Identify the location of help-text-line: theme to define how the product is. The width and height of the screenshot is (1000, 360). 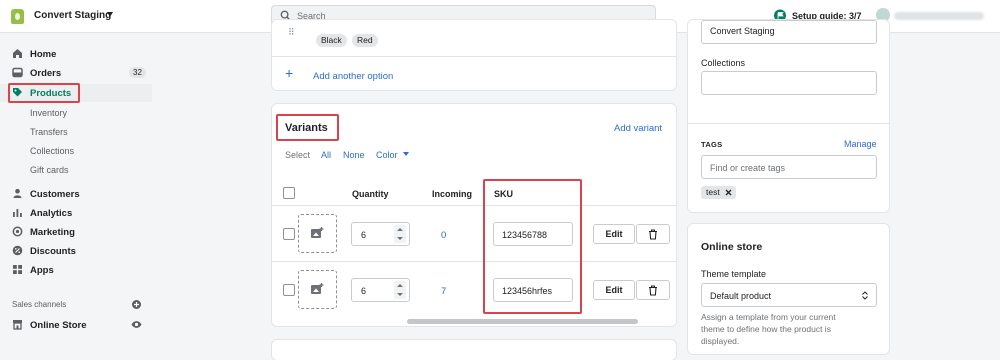
(766, 329).